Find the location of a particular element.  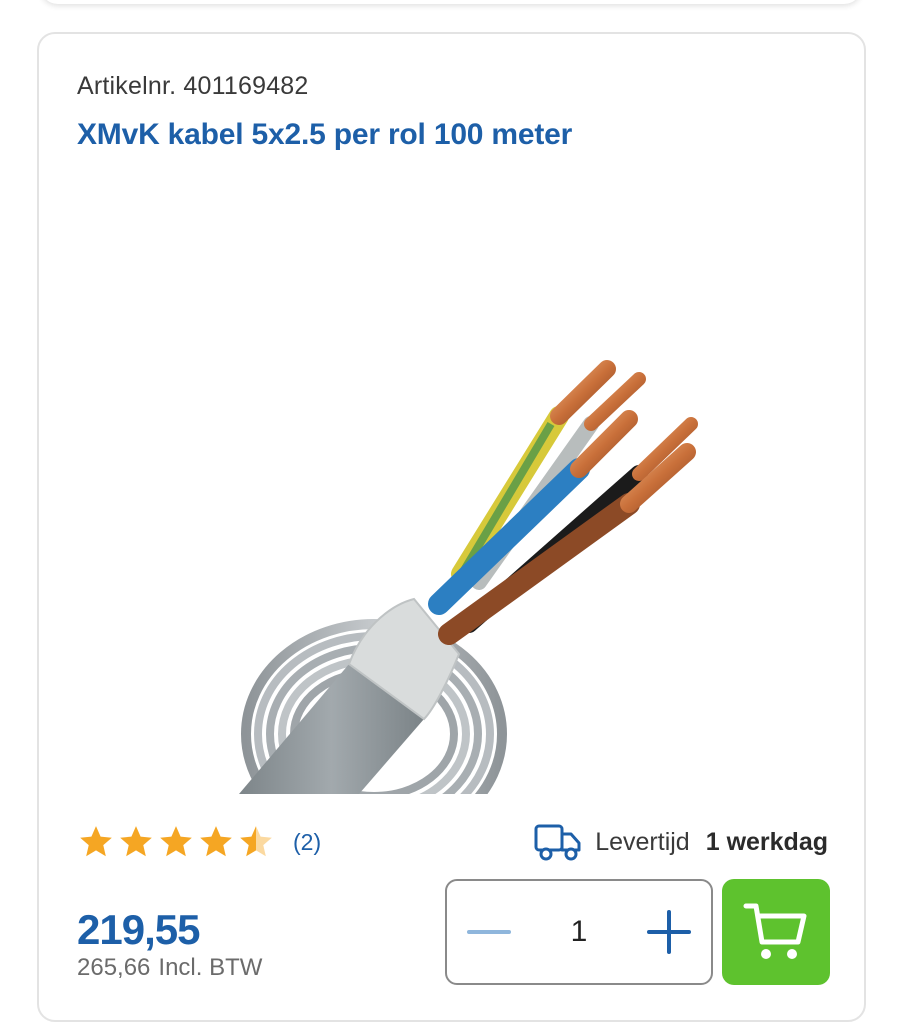

quantity-input is located at coordinates (579, 932).